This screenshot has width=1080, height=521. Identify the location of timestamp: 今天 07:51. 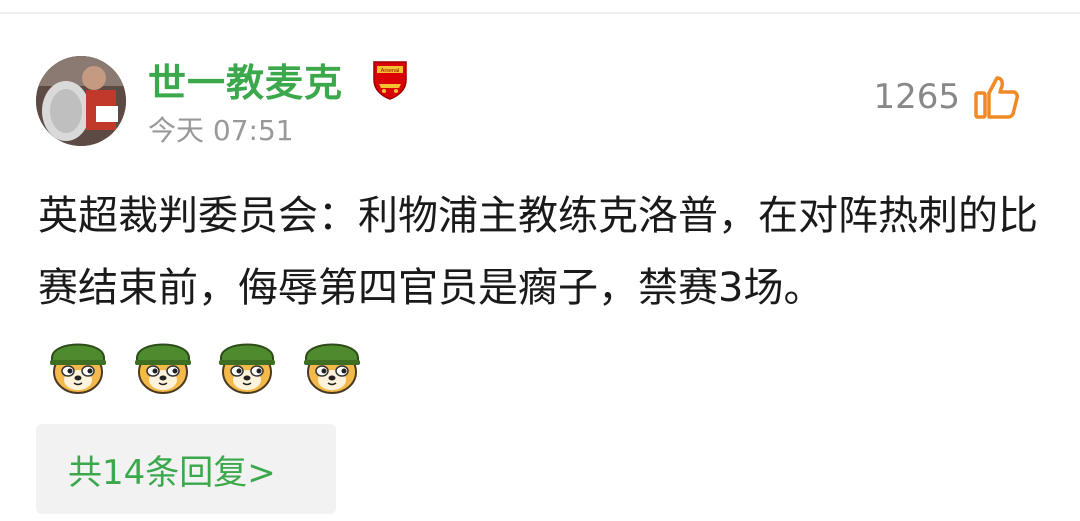
(221, 130).